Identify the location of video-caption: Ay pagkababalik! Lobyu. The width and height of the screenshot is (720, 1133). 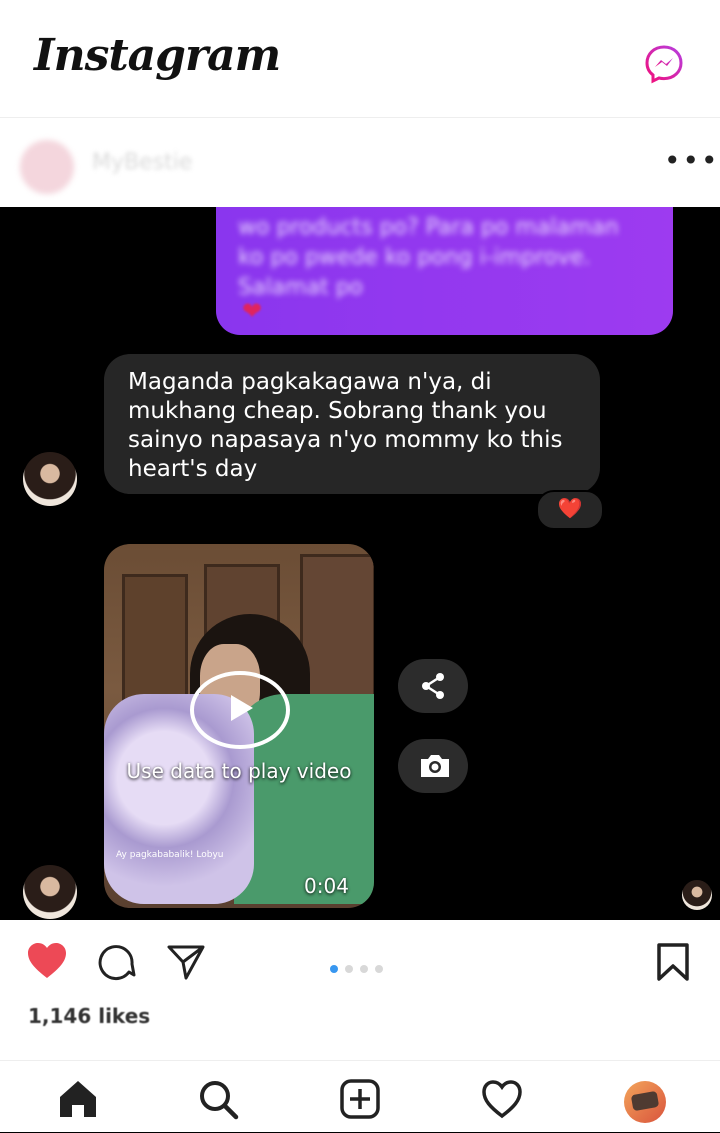
(170, 855).